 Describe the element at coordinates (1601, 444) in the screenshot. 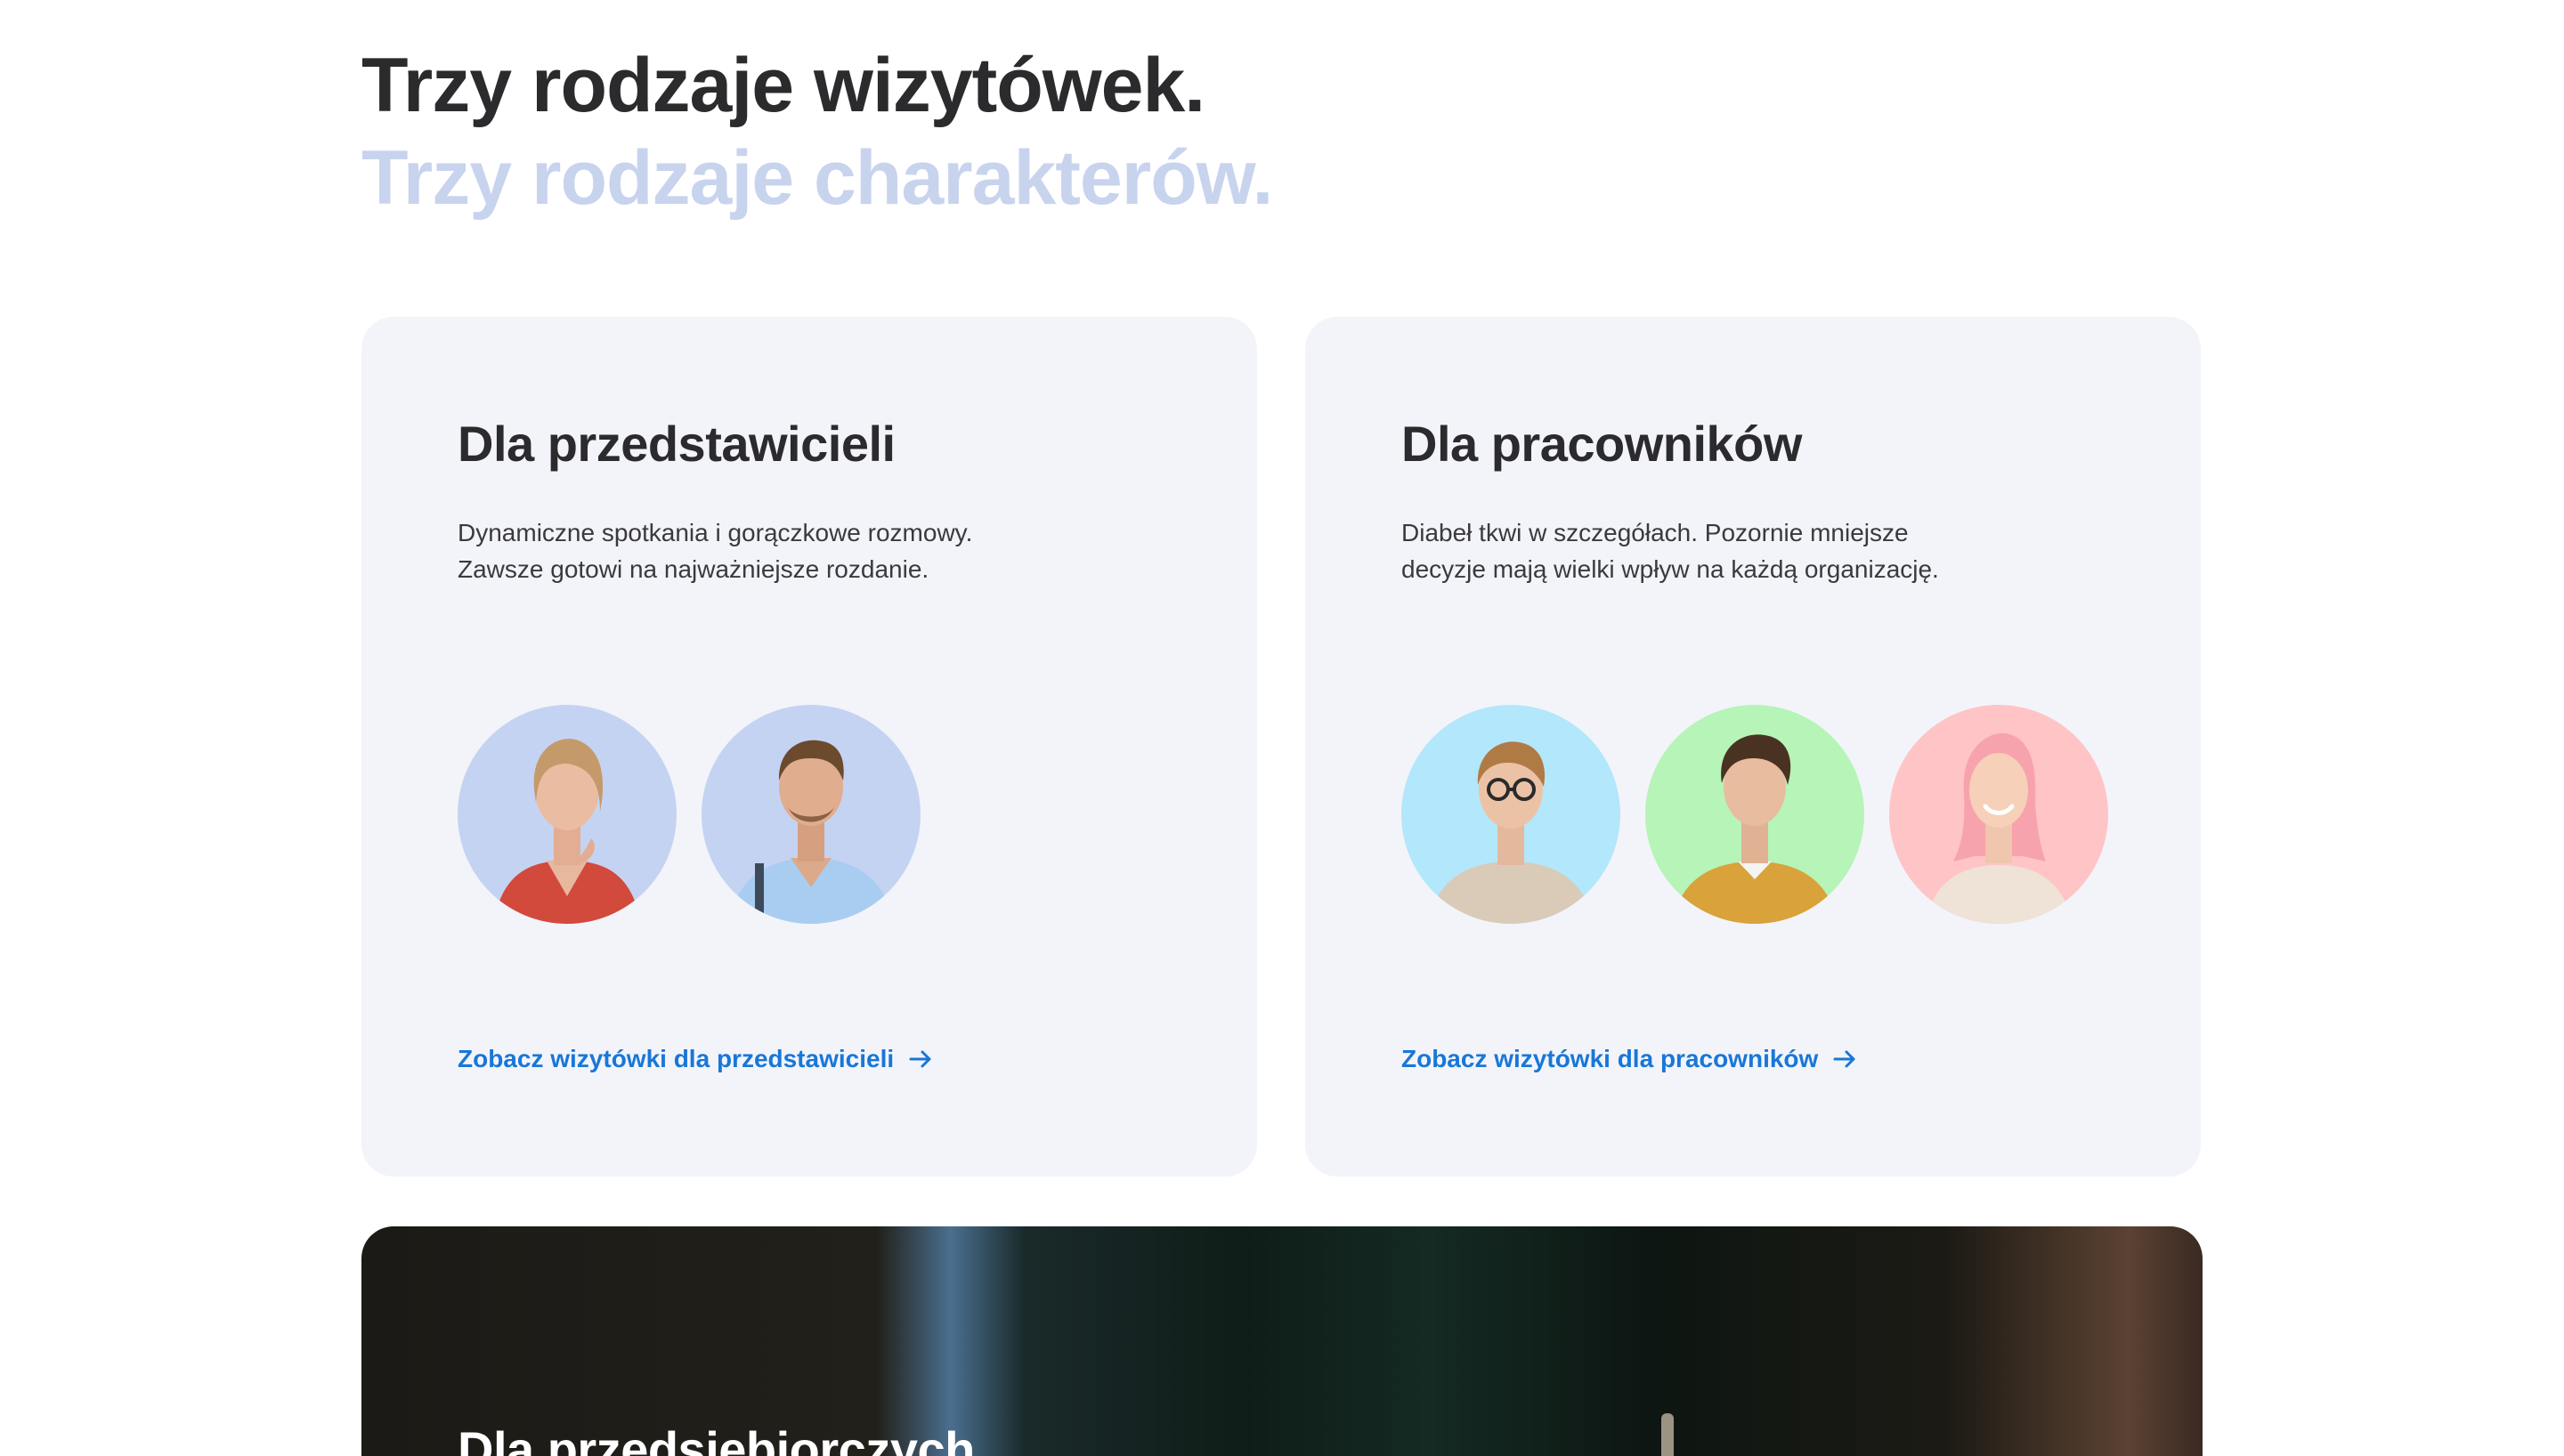

I see `card-title: Dla pracowników` at that location.